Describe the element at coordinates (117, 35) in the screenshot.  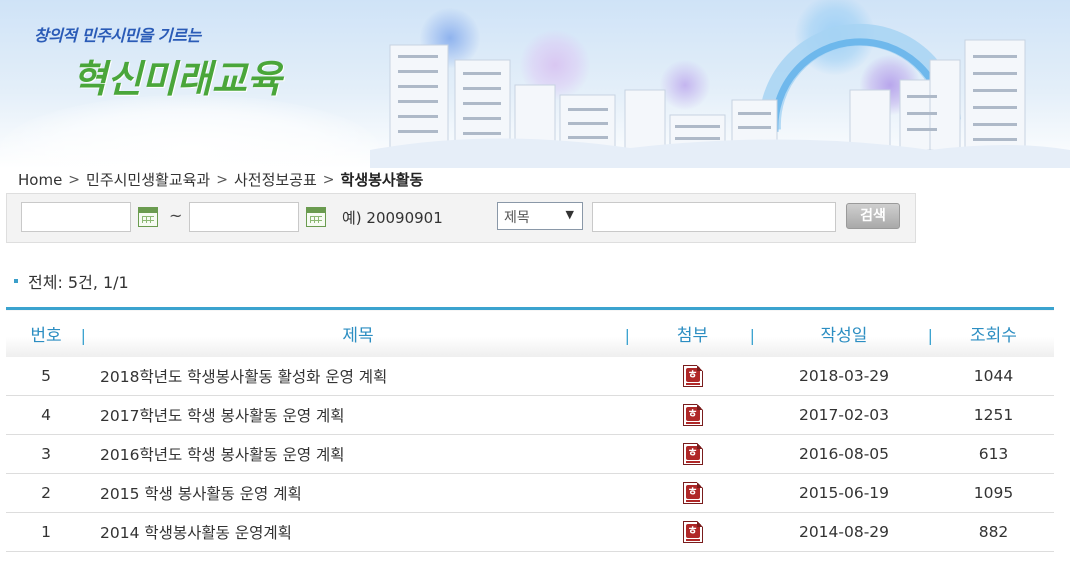
I see `slogan-small: 창의적 민주시민을 기르는` at that location.